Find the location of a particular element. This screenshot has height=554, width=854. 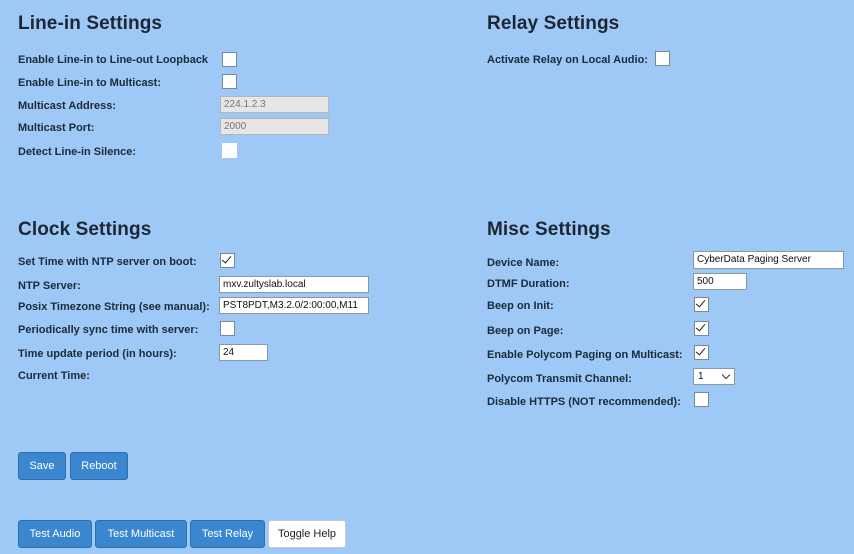

polycom-channel-select: 1 is located at coordinates (714, 376).